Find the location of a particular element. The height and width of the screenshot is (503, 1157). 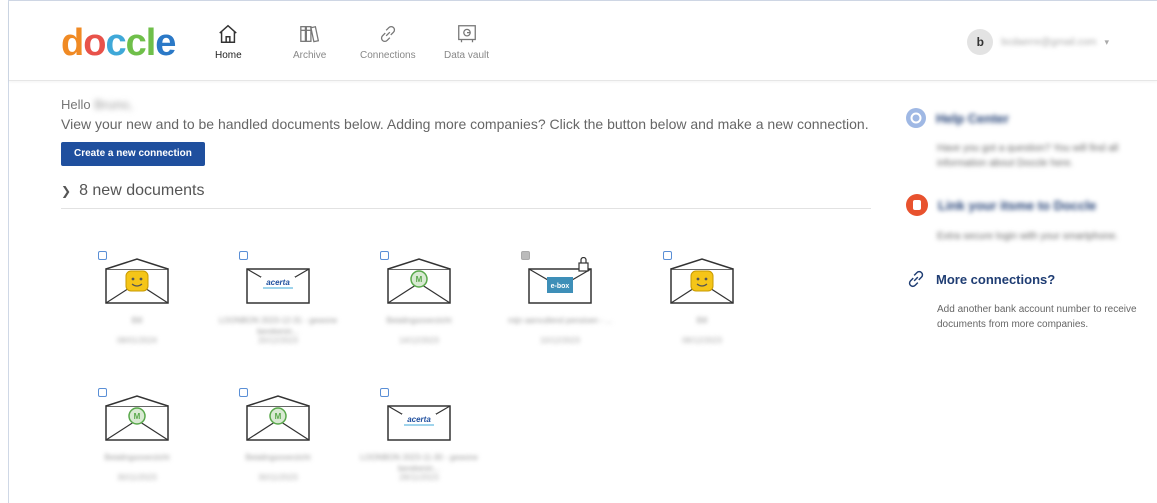

greeting: Hello Bruno, is located at coordinates (466, 104).